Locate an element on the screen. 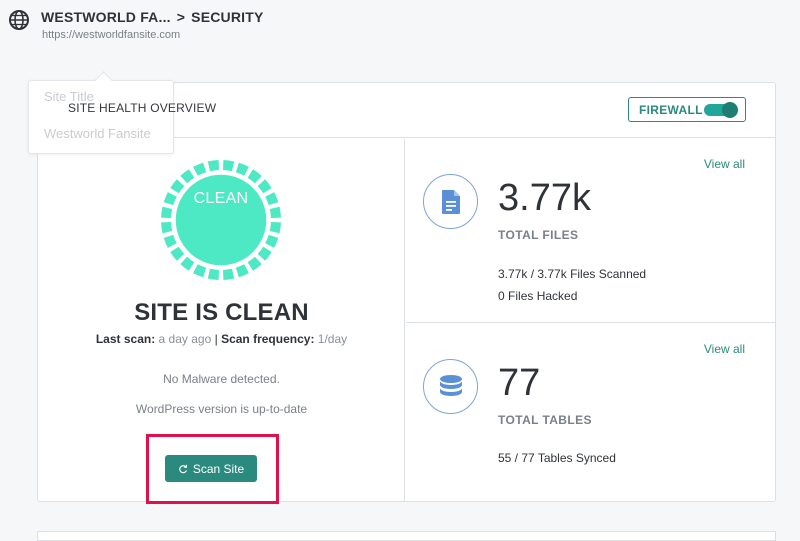  globe-icon is located at coordinates (19, 20).